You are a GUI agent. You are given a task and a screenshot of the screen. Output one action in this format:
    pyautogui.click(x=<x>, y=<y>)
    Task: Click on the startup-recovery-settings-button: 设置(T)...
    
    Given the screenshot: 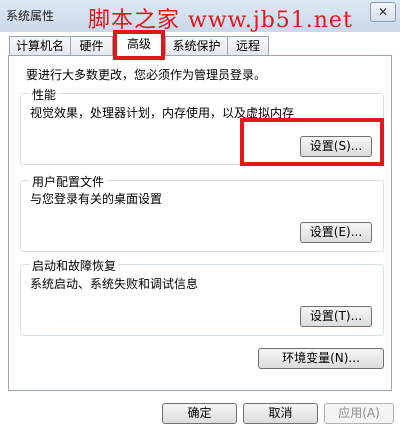 What is the action you would take?
    pyautogui.click(x=336, y=316)
    